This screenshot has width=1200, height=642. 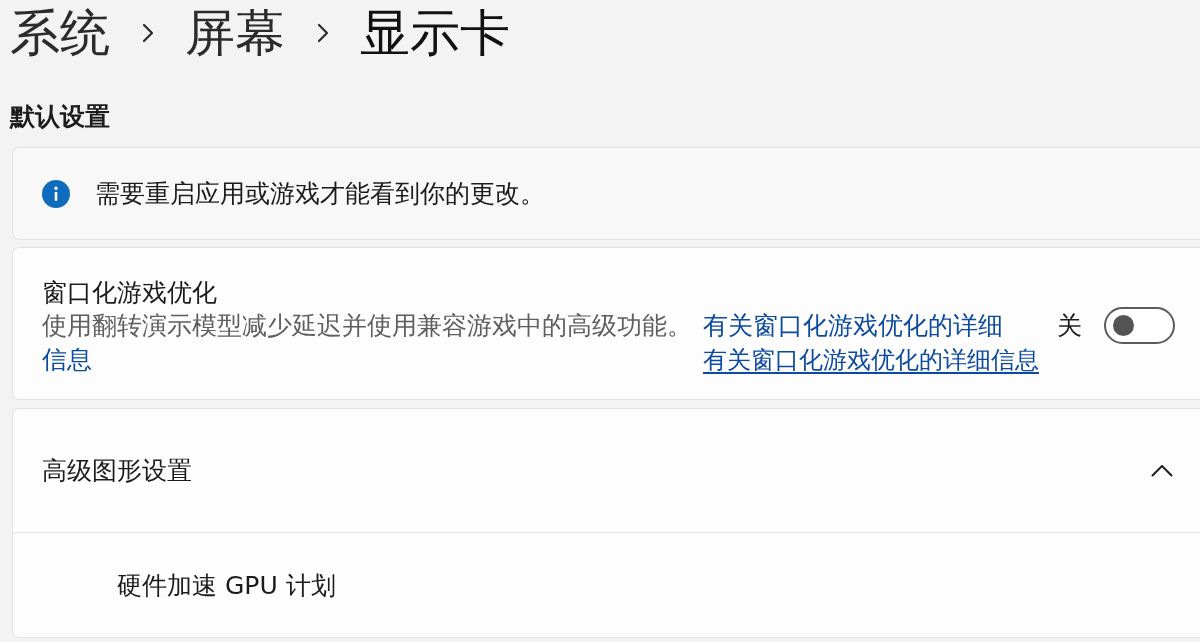 What do you see at coordinates (67, 360) in the screenshot?
I see `details-link: 信息` at bounding box center [67, 360].